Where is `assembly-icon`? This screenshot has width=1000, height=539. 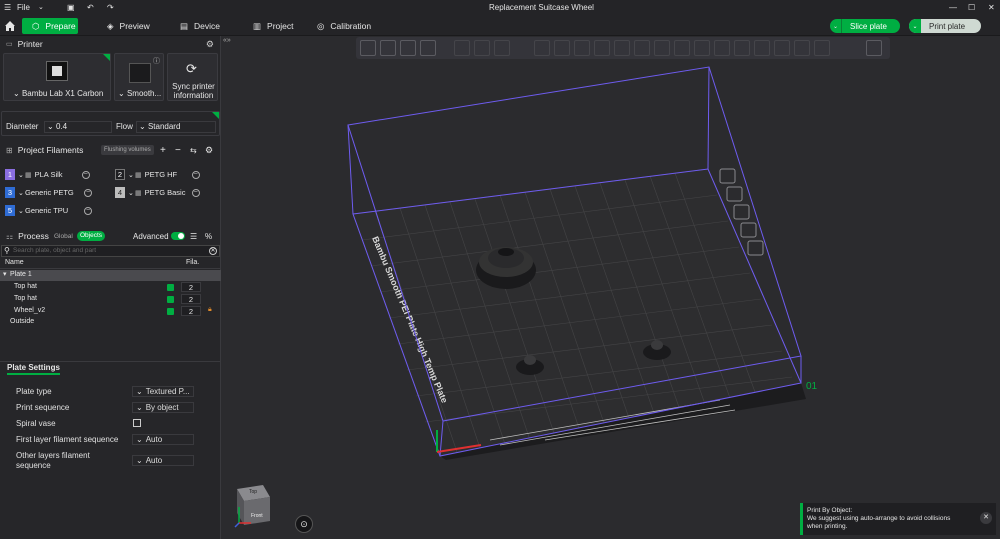 assembly-icon is located at coordinates (782, 48).